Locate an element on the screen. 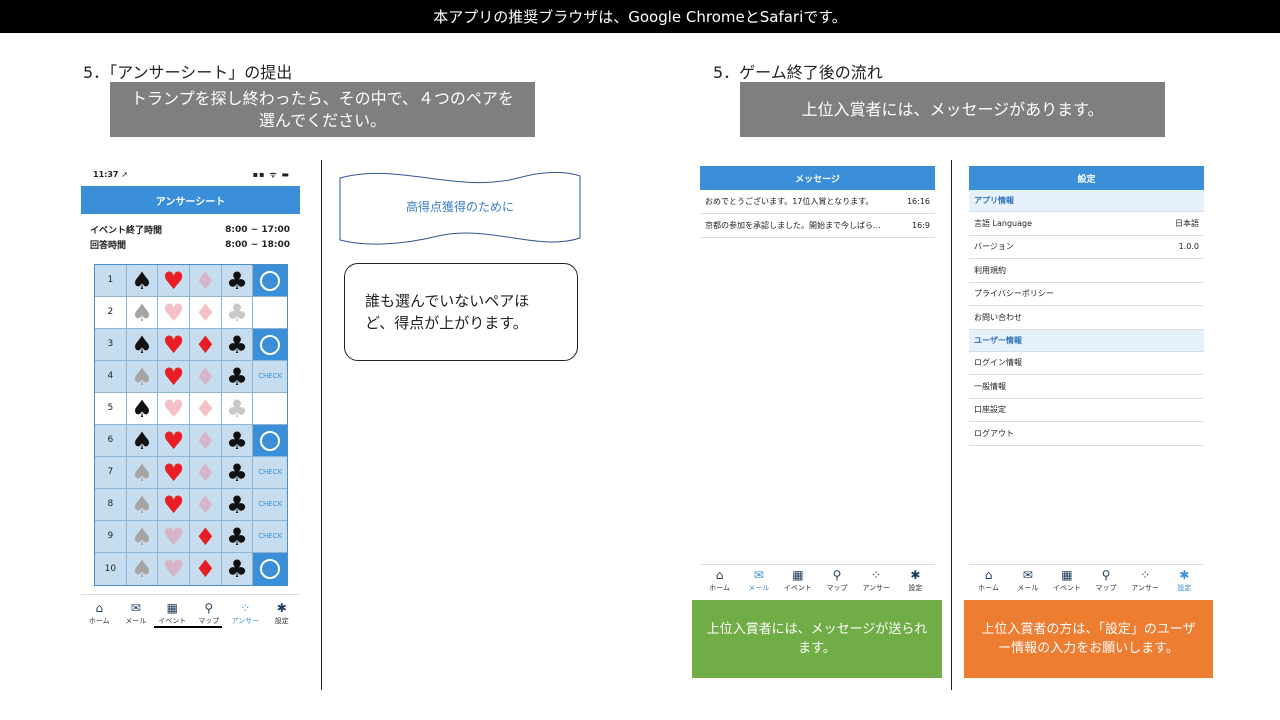 Image resolution: width=1280 pixels, height=720 pixels. info-row-event-end: イベント終了時間 8:00 ~ 17:00 is located at coordinates (190, 229).